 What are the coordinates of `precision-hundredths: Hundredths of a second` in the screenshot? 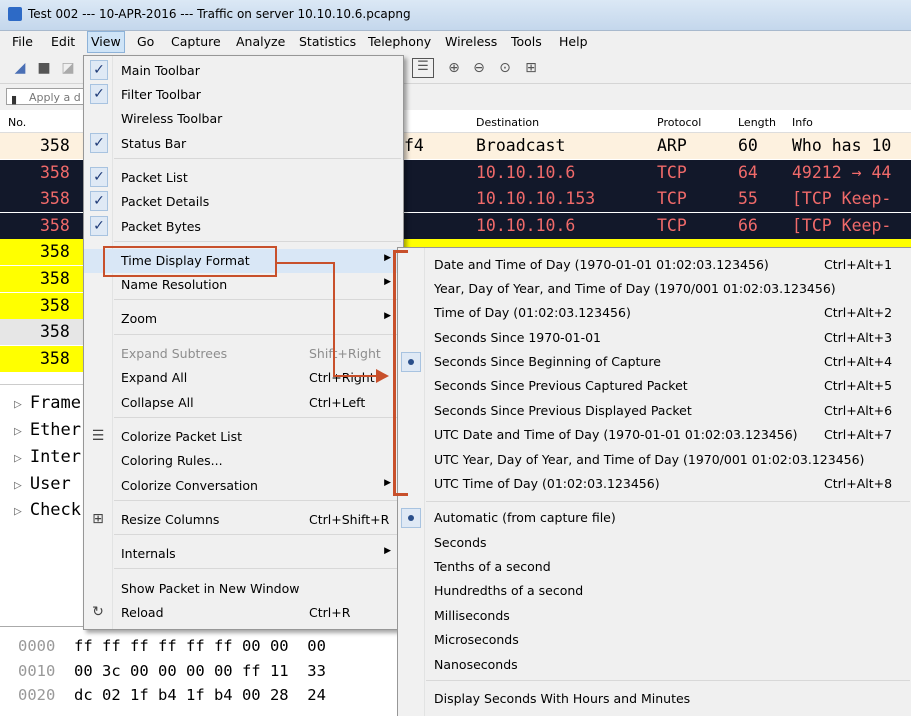 It's located at (654, 591).